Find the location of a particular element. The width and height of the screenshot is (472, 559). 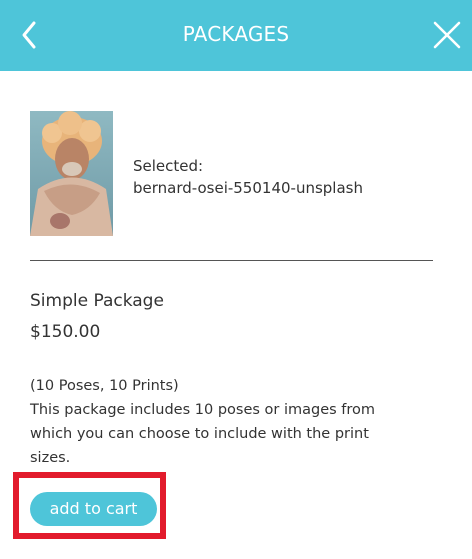

selected-filename: bernard-osei-550140-unsplash is located at coordinates (248, 188).